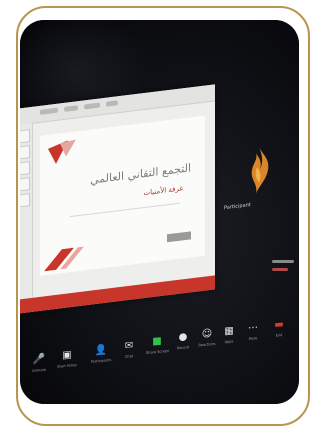 The image size is (320, 434). Describe the element at coordinates (64, 259) in the screenshot. I see `red-stripes-icon` at that location.